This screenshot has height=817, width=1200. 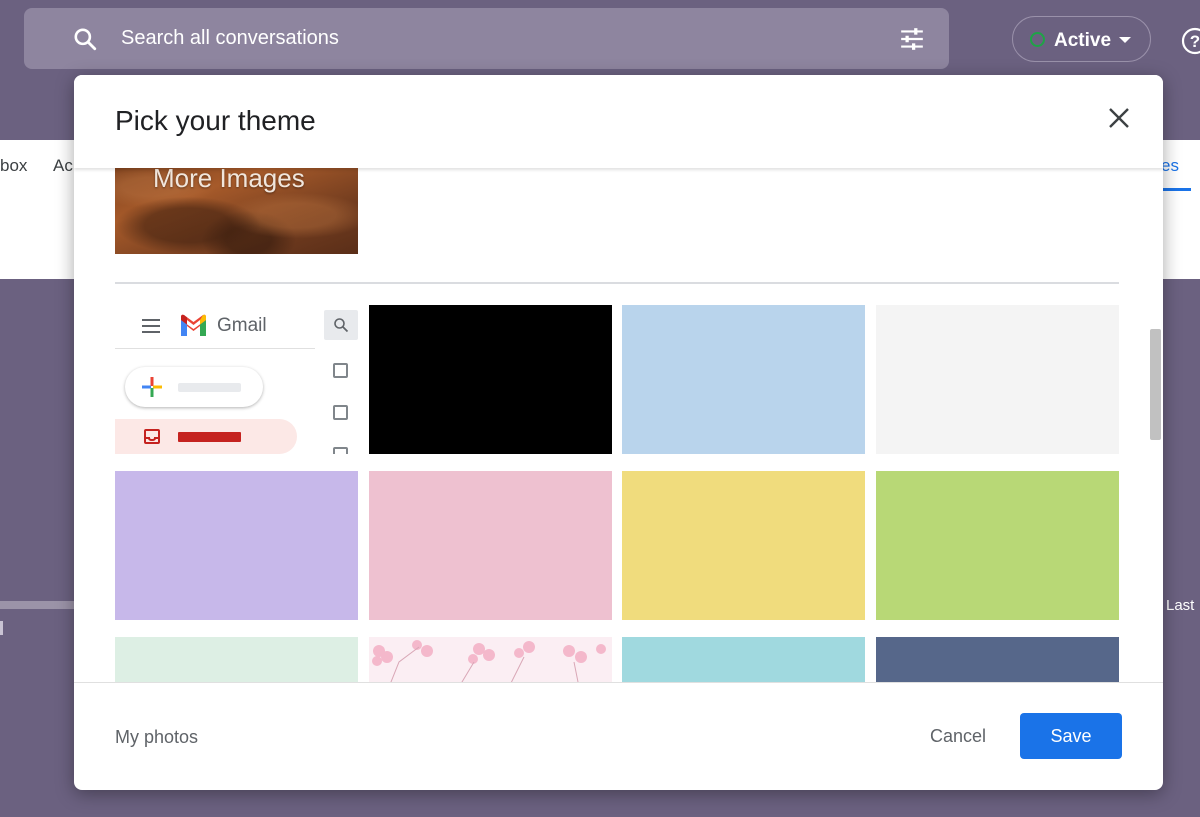 What do you see at coordinates (1155, 384) in the screenshot?
I see `scrollbar-thumb` at bounding box center [1155, 384].